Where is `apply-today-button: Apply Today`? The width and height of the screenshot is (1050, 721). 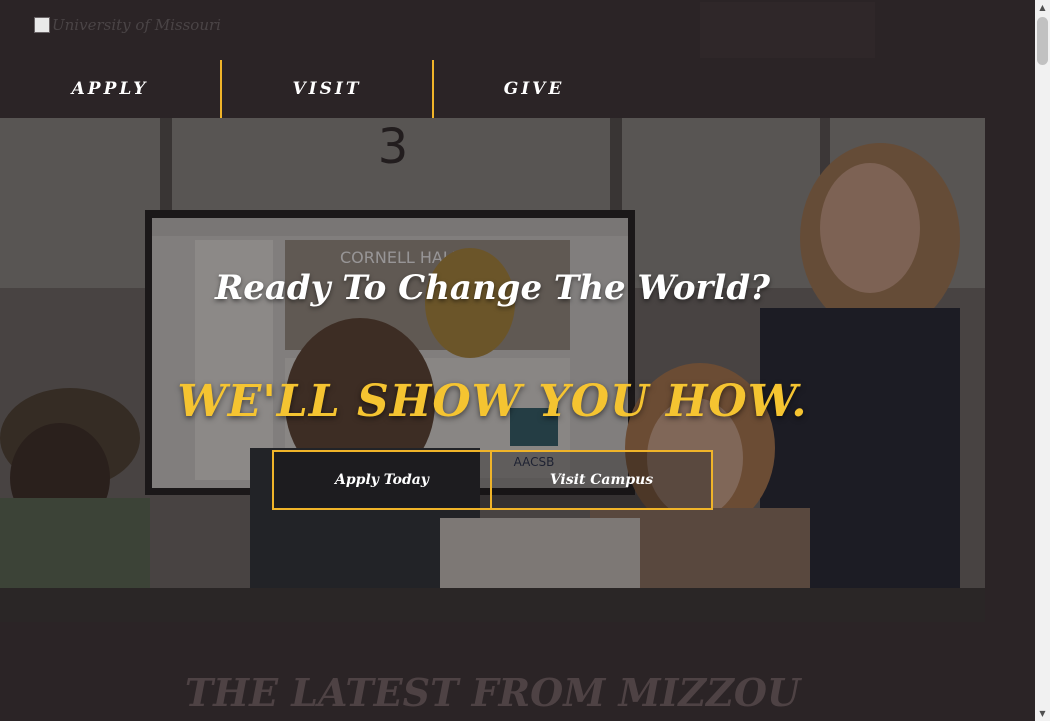
apply-today-button: Apply Today is located at coordinates (382, 480).